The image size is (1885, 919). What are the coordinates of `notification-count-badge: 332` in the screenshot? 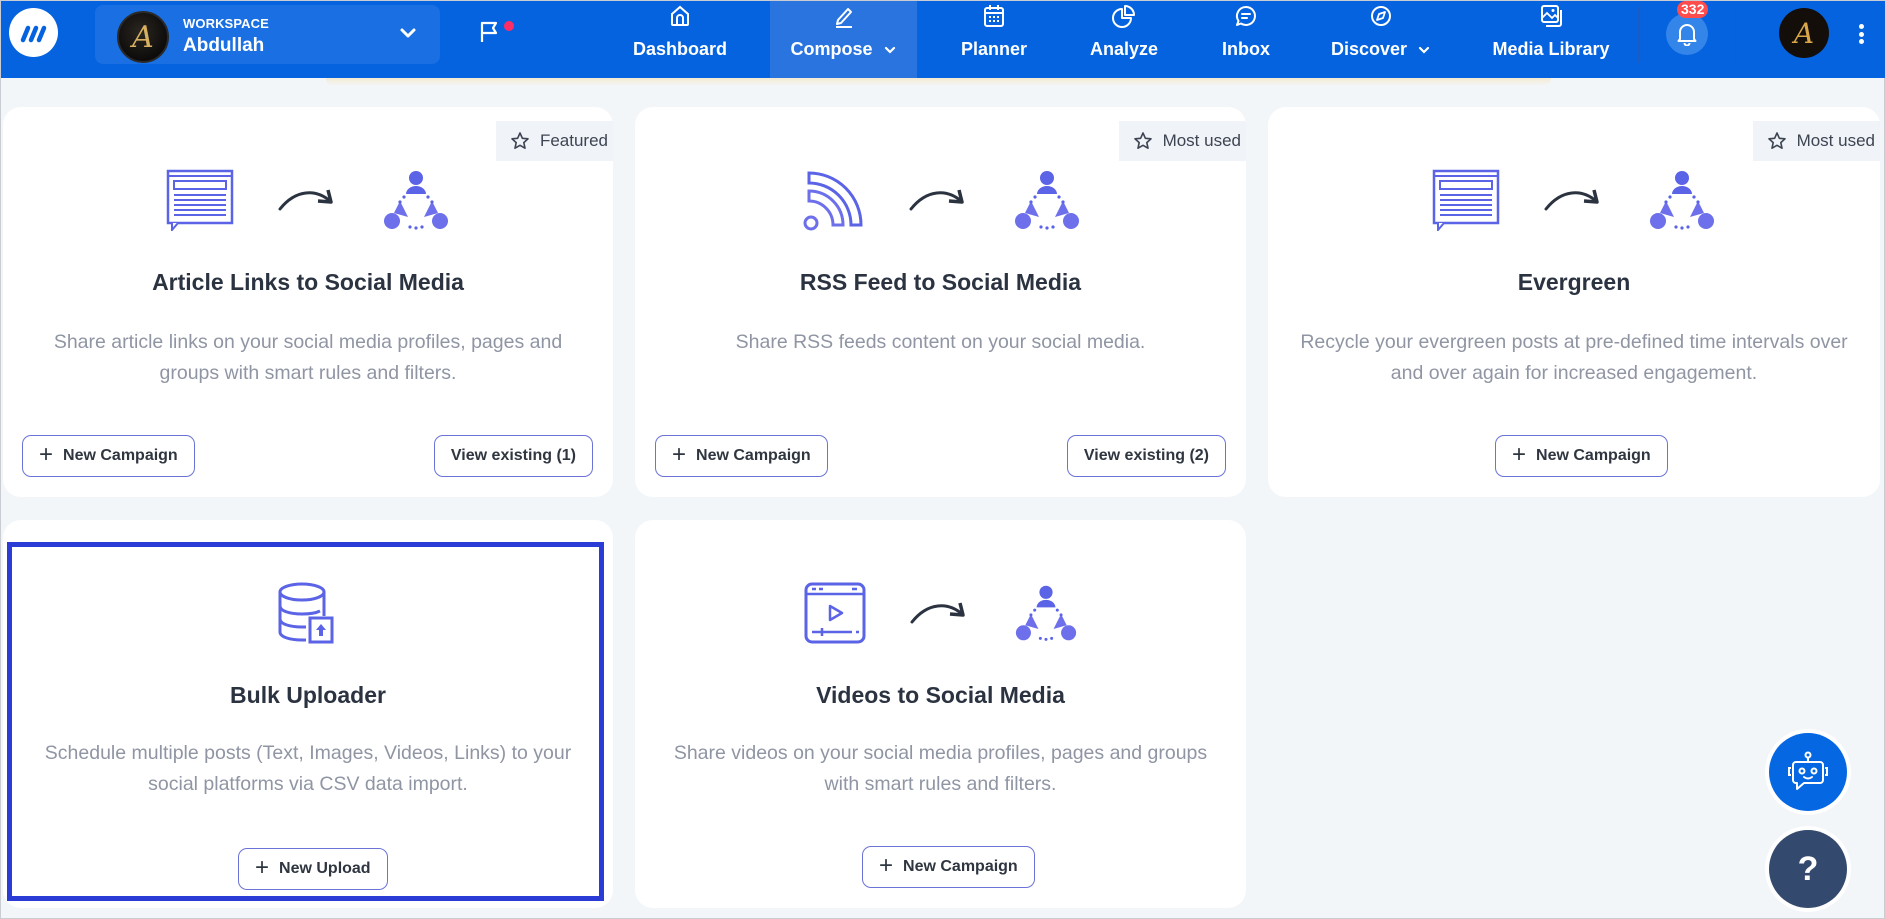 It's located at (1693, 9).